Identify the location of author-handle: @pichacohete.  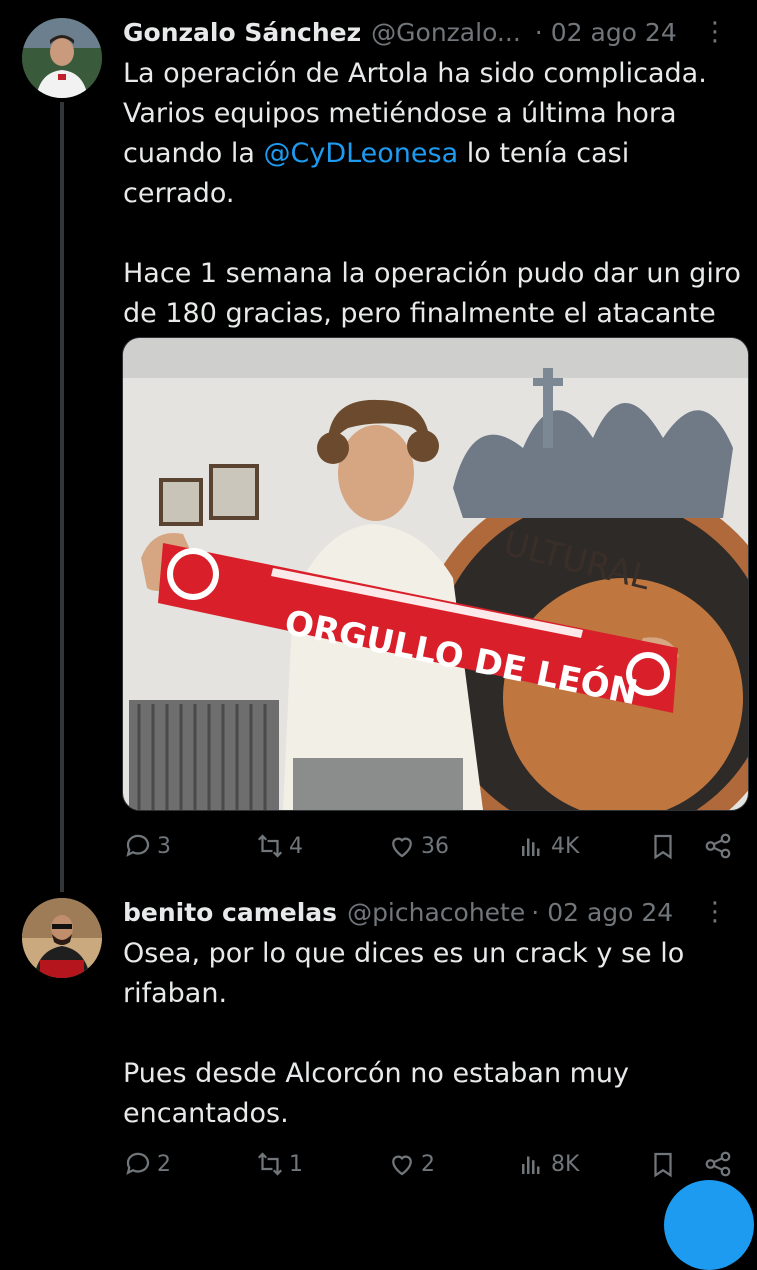
(436, 912).